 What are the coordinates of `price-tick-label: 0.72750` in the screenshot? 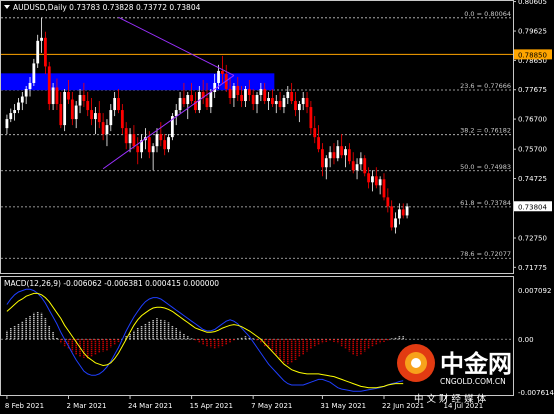 It's located at (532, 238).